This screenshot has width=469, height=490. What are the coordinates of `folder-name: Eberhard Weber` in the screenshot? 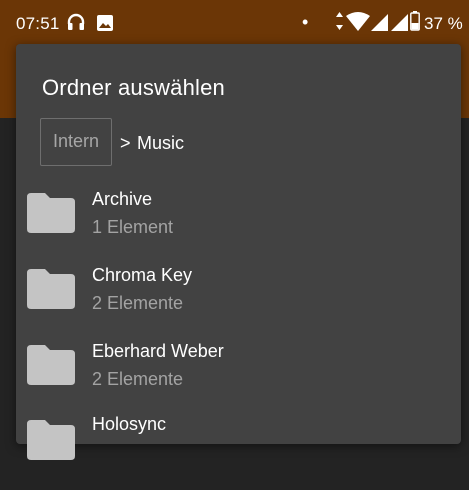 It's located at (158, 351).